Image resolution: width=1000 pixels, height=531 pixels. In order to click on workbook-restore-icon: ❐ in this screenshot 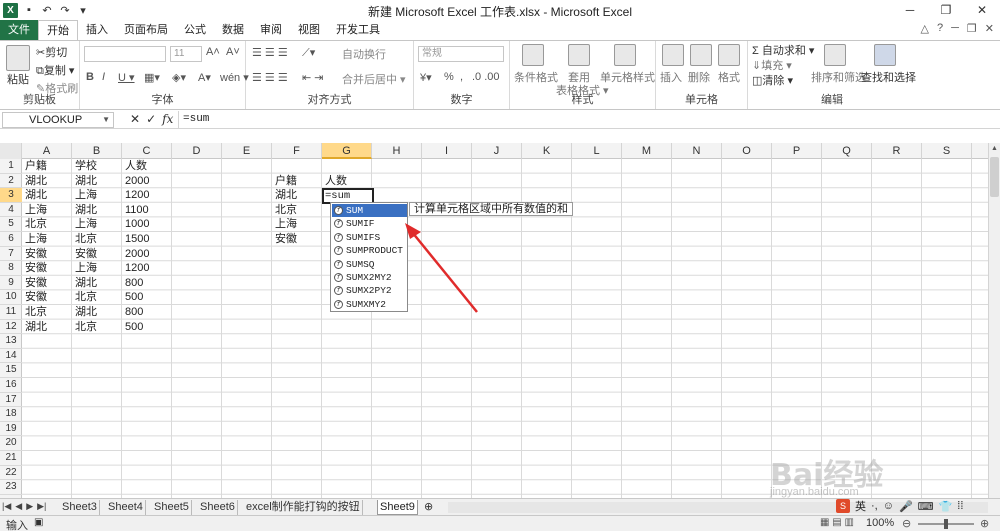, I will do `click(972, 28)`.